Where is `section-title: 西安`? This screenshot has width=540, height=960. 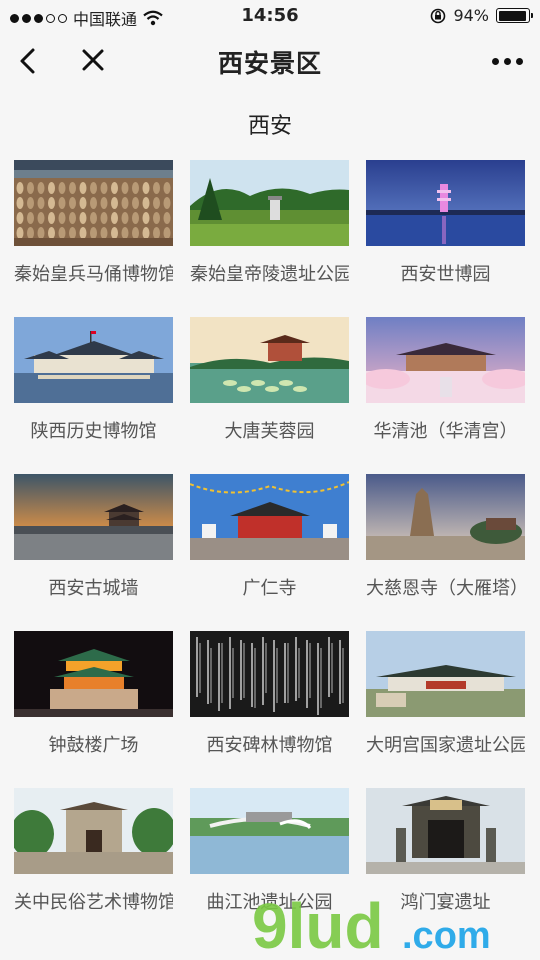
section-title: 西安 is located at coordinates (269, 126).